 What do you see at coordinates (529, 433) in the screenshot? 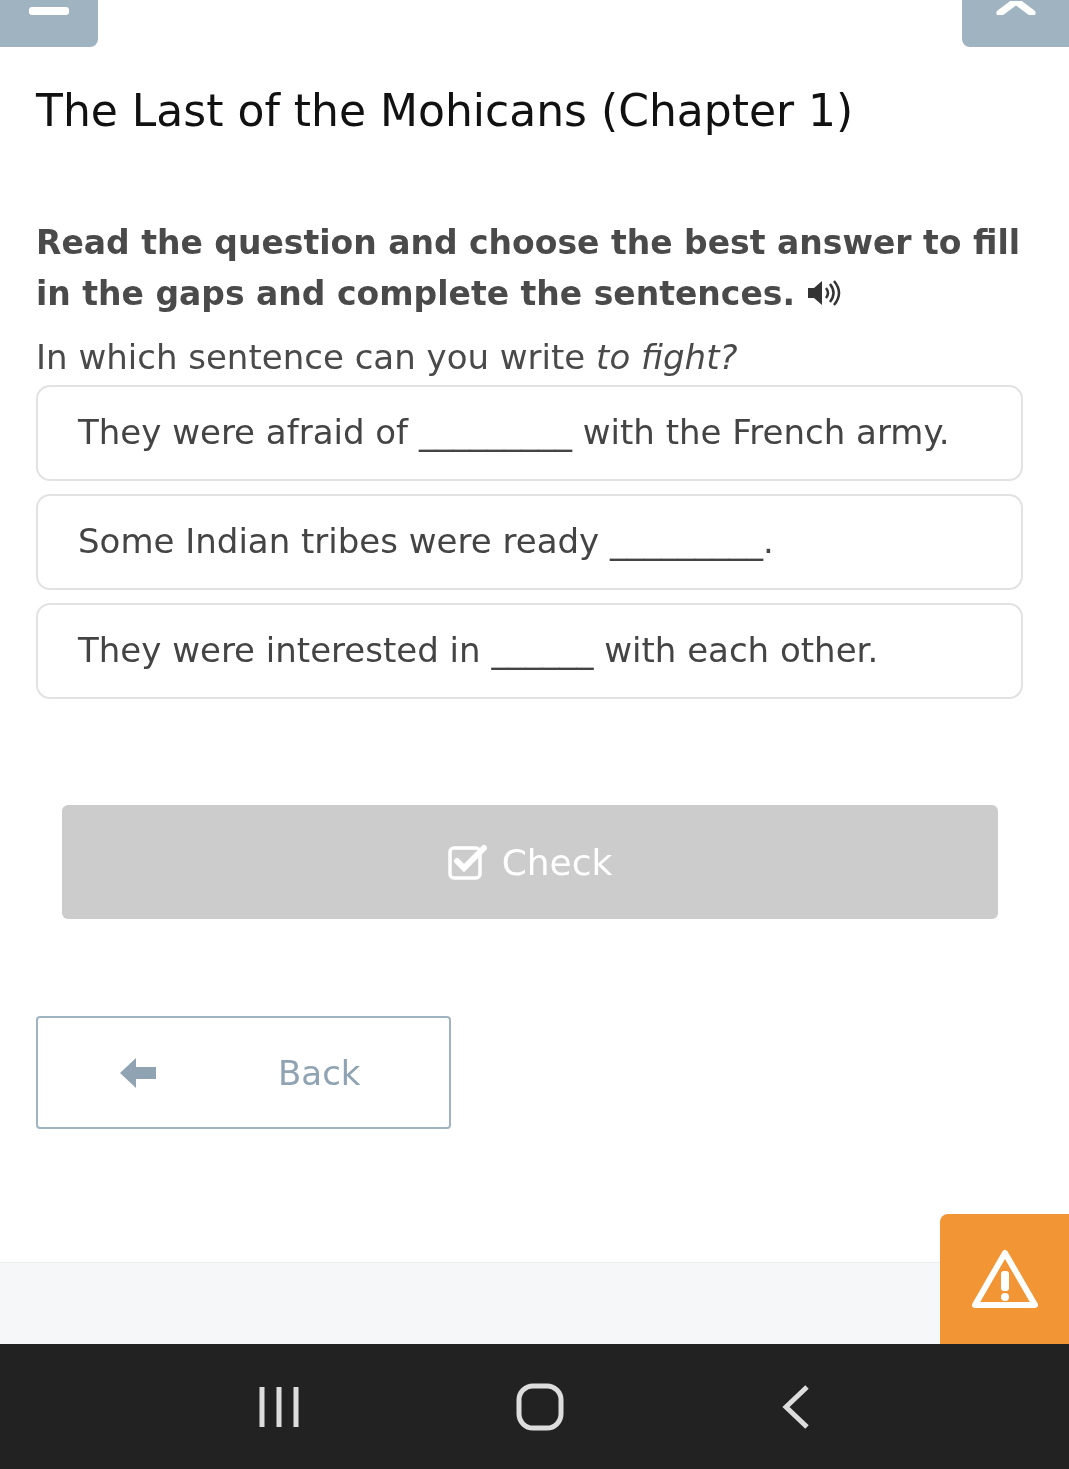
I see `answer-option: They were afraid of _________ with the French army.` at bounding box center [529, 433].